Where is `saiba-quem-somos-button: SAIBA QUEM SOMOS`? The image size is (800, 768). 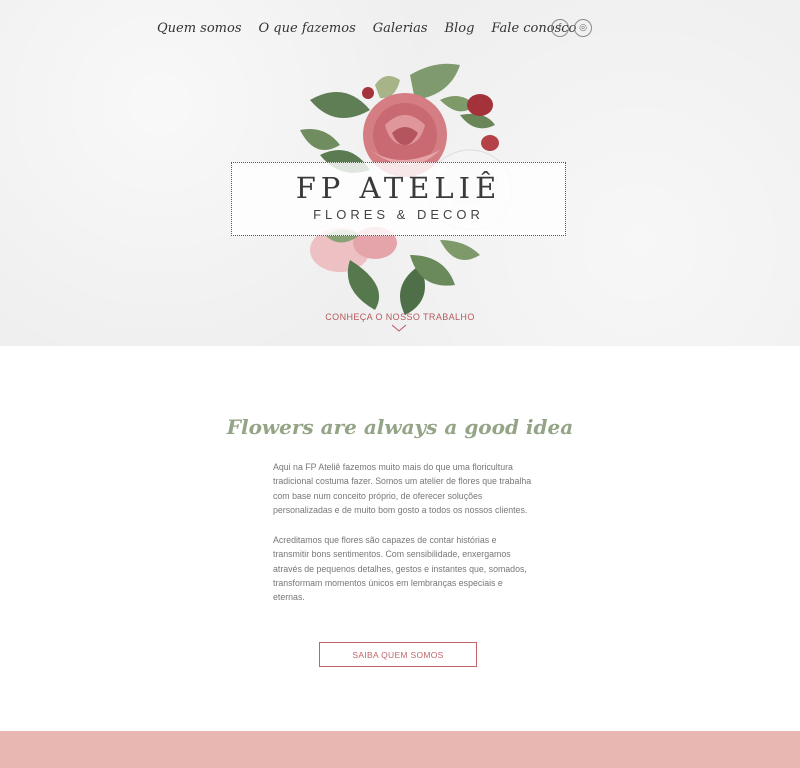 saiba-quem-somos-button: SAIBA QUEM SOMOS is located at coordinates (398, 654).